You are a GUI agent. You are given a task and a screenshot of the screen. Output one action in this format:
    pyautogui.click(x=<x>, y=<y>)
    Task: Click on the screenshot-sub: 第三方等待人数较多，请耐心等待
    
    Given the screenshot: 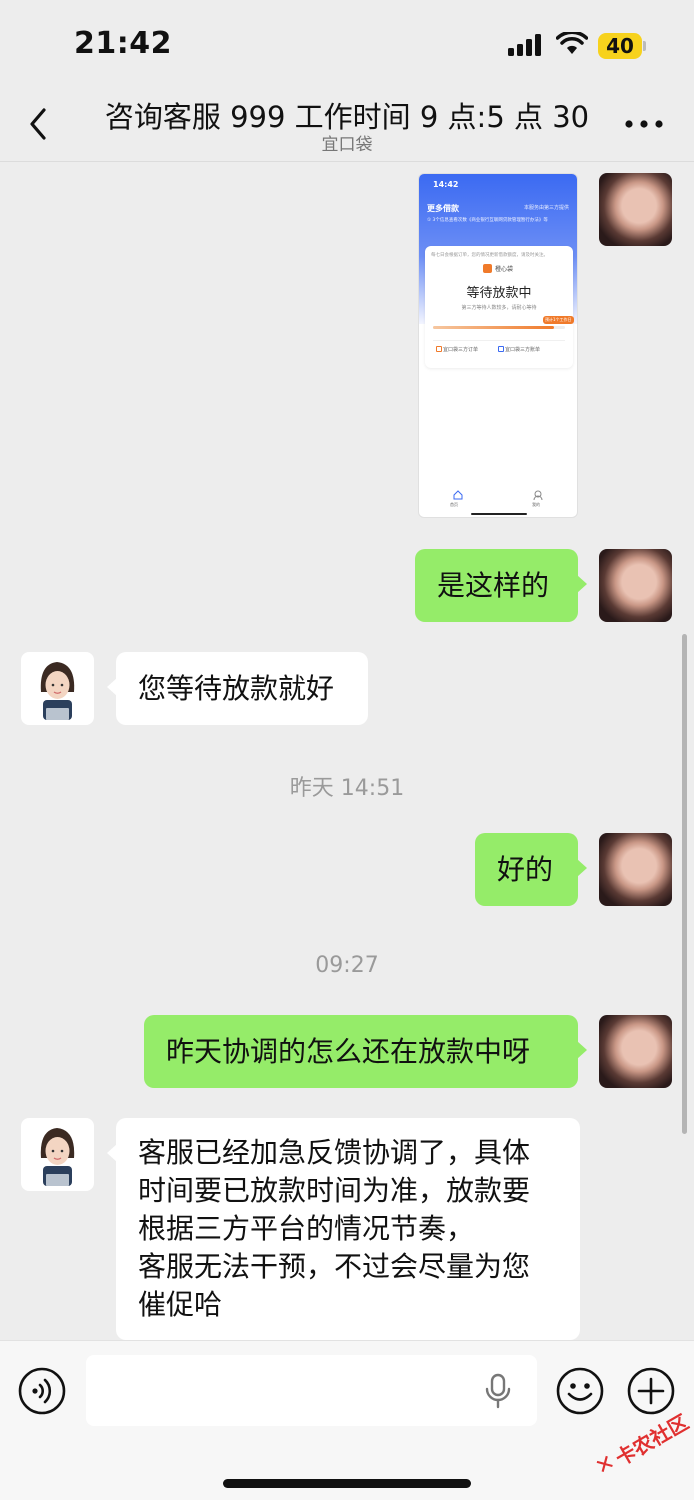 What is the action you would take?
    pyautogui.click(x=499, y=308)
    